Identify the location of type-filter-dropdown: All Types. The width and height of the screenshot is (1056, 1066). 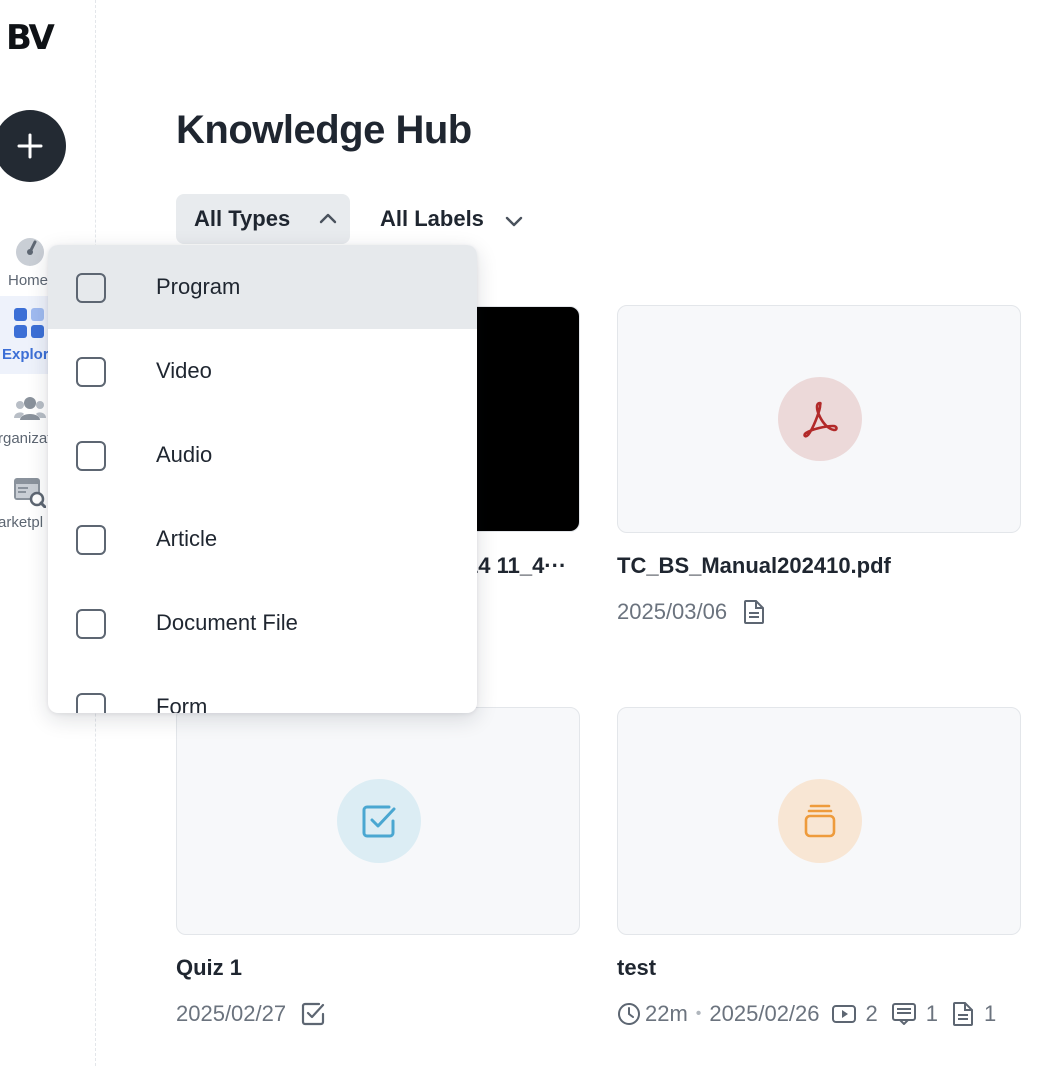
(263, 219).